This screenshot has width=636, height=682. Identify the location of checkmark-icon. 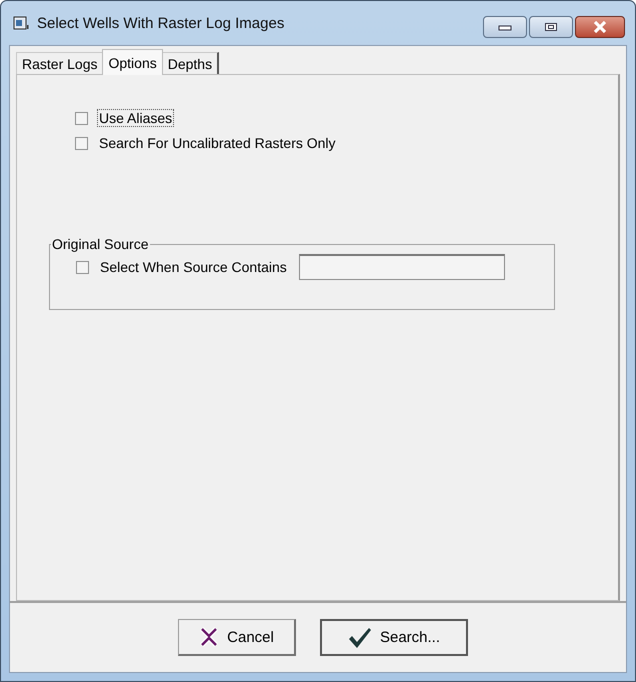
(360, 637).